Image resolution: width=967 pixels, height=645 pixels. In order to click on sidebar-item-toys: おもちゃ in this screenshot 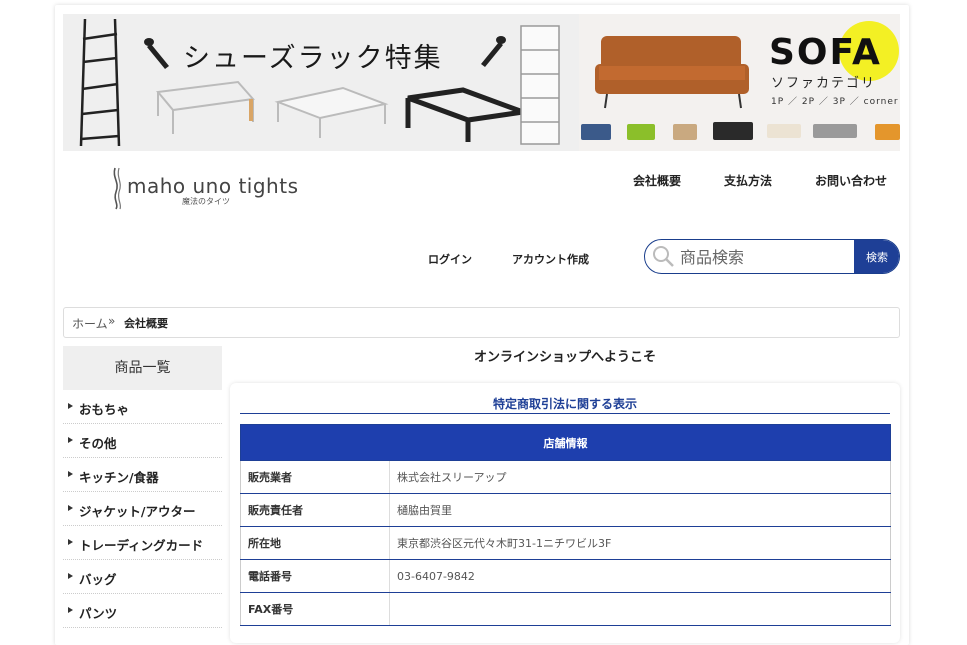, I will do `click(142, 407)`.